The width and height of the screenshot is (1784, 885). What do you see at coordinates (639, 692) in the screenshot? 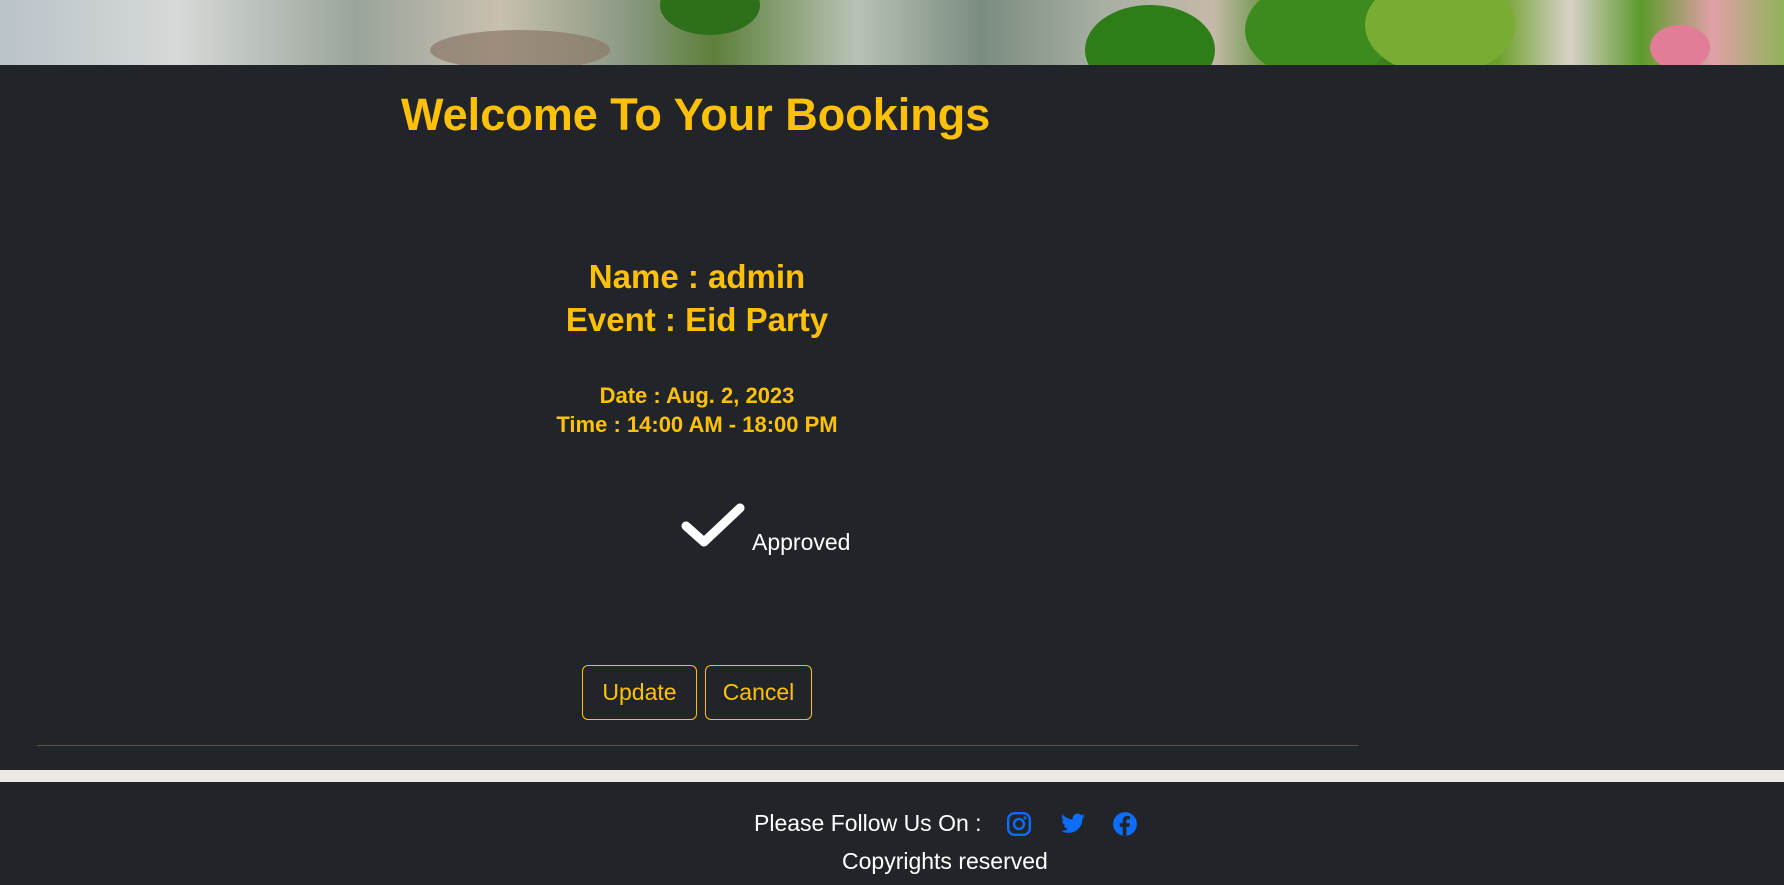
I see `update-button: Update` at bounding box center [639, 692].